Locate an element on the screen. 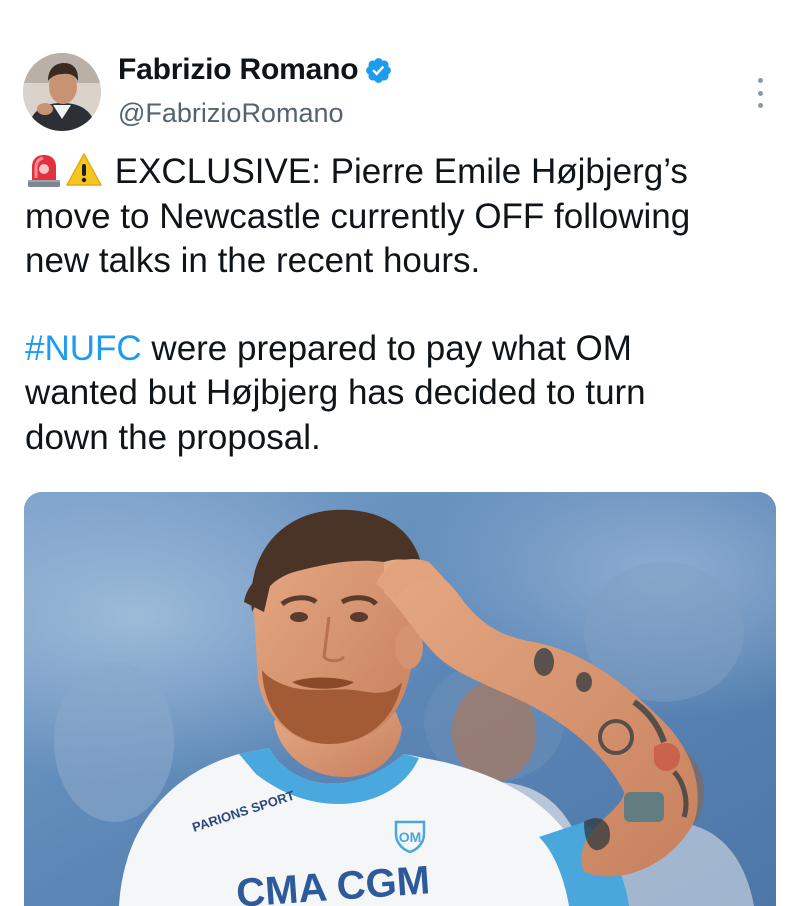 The width and height of the screenshot is (800, 906). avatar is located at coordinates (62, 92).